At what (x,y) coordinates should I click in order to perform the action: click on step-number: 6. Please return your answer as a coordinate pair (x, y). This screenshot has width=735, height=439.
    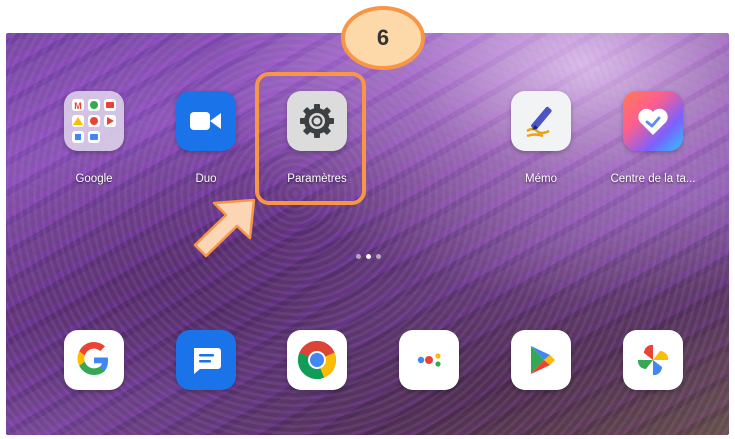
    Looking at the image, I should click on (383, 37).